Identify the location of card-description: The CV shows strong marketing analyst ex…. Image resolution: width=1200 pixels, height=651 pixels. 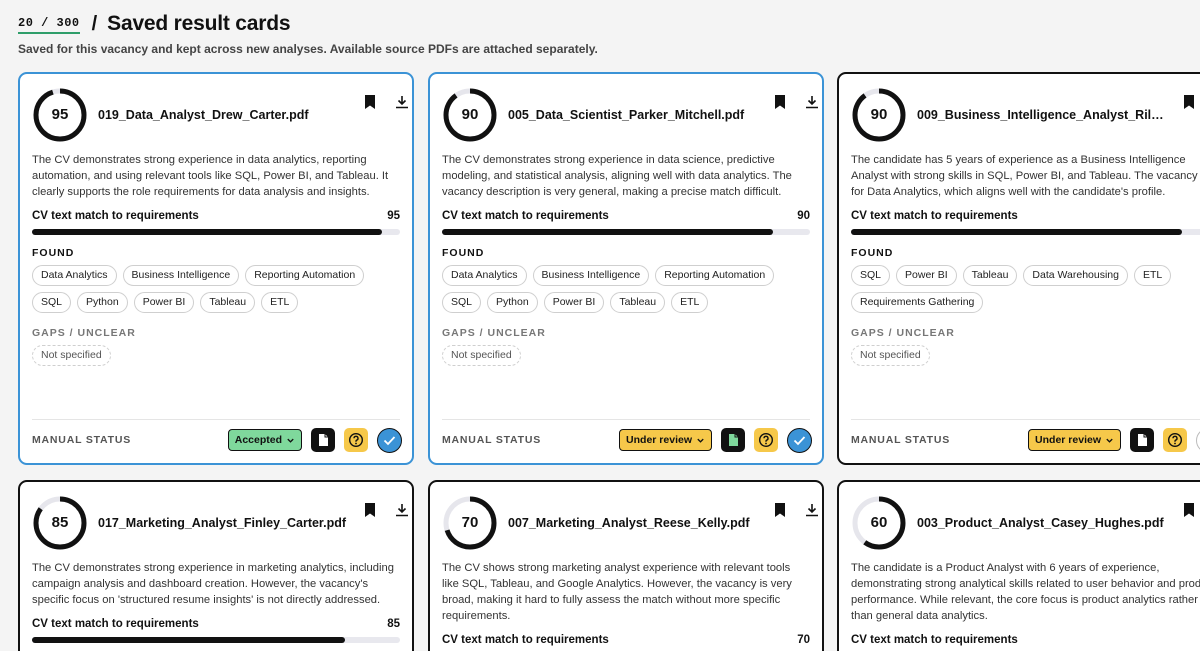
(617, 592).